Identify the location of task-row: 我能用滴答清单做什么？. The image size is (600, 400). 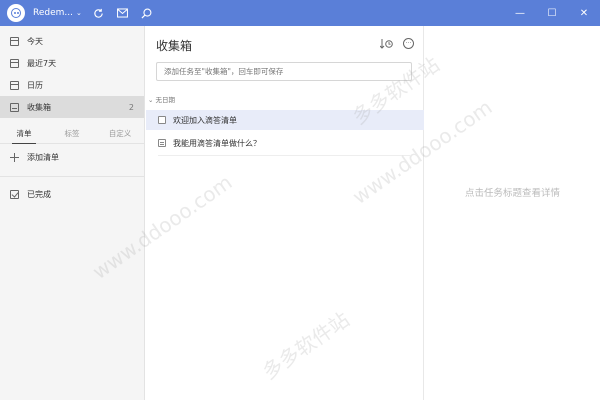
(285, 143).